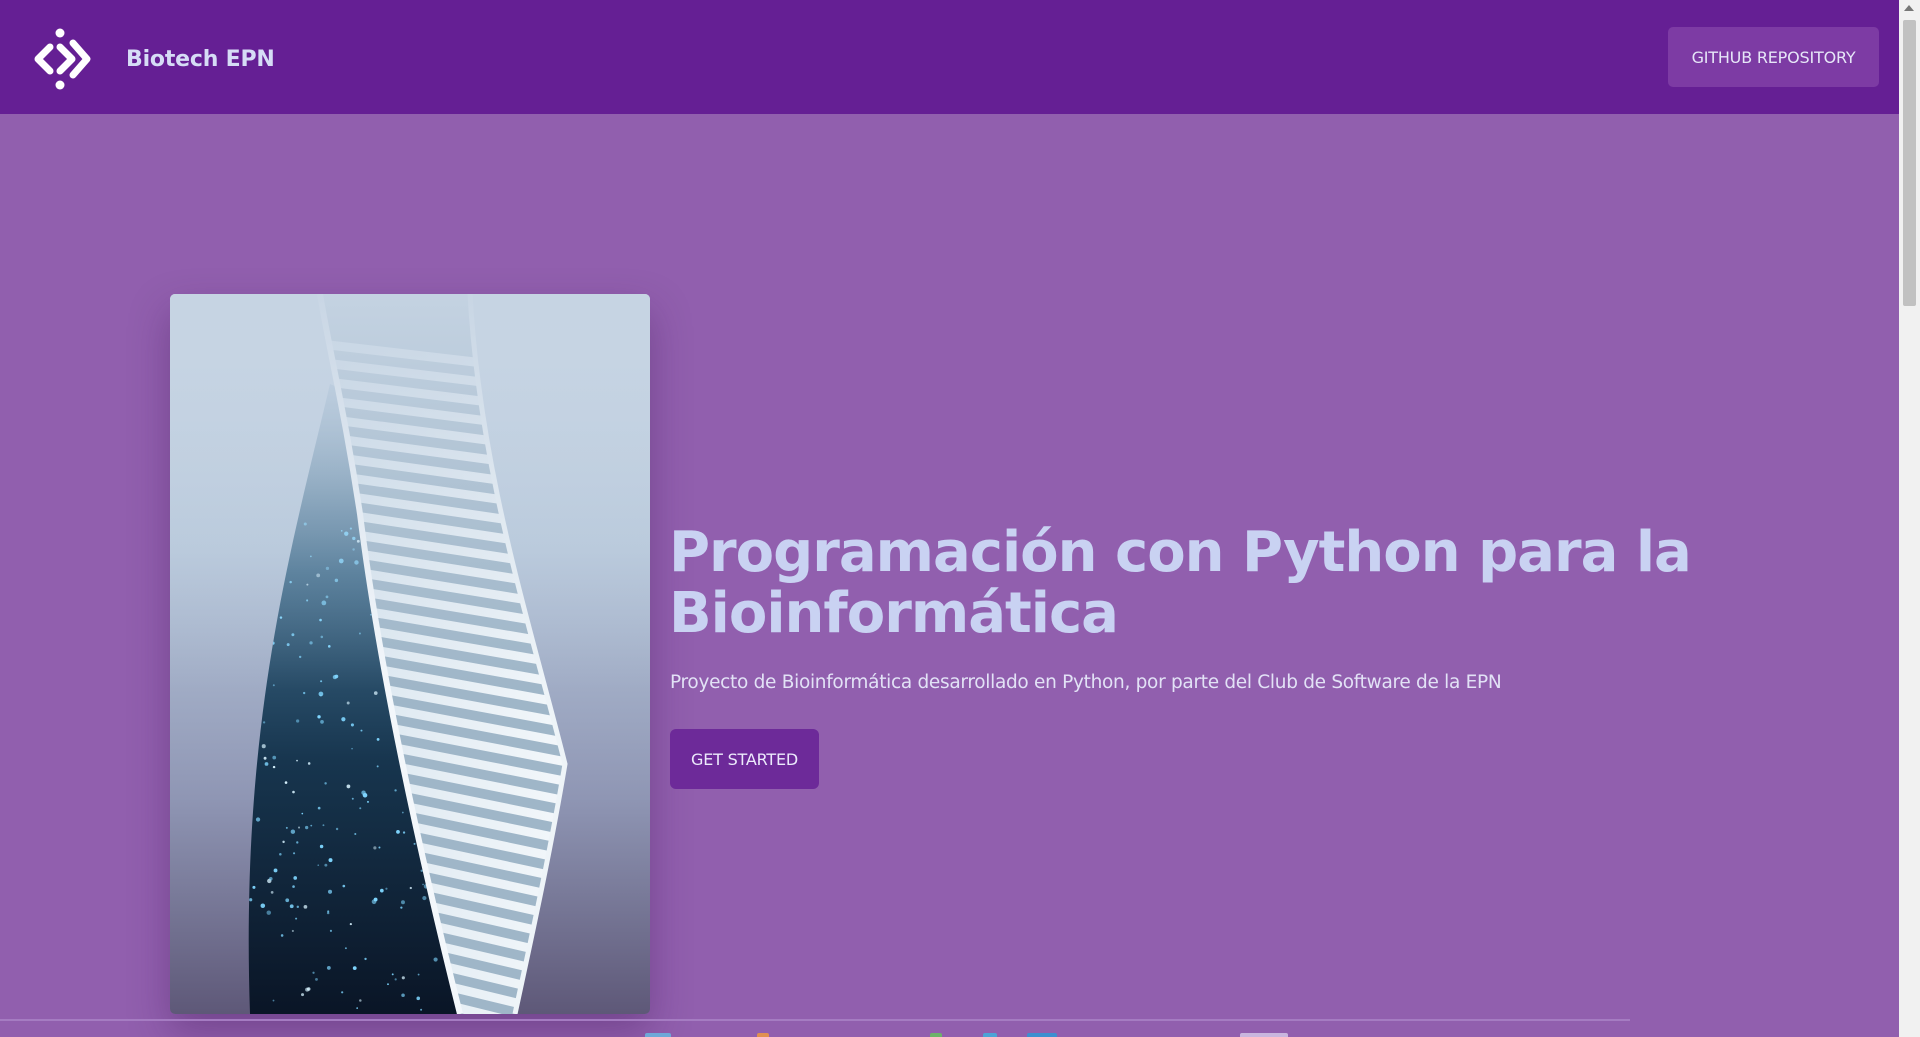 Image resolution: width=1920 pixels, height=1037 pixels. Describe the element at coordinates (949, 1033) in the screenshot. I see `taskbar-peek` at that location.